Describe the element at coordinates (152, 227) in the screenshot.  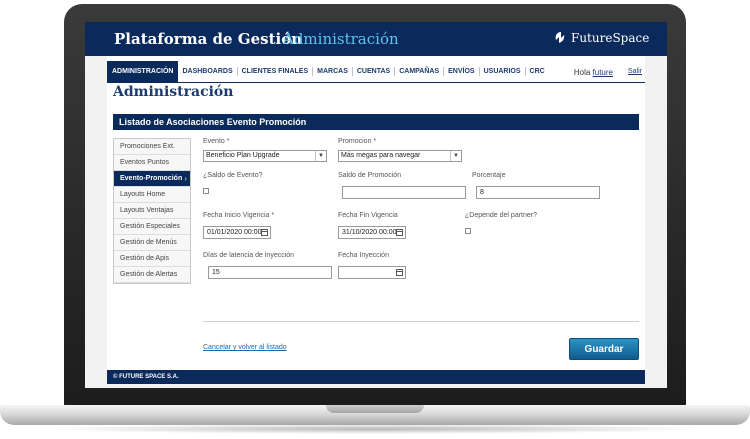
I see `side-item-gestion-especiales: Gestión Especiales` at that location.